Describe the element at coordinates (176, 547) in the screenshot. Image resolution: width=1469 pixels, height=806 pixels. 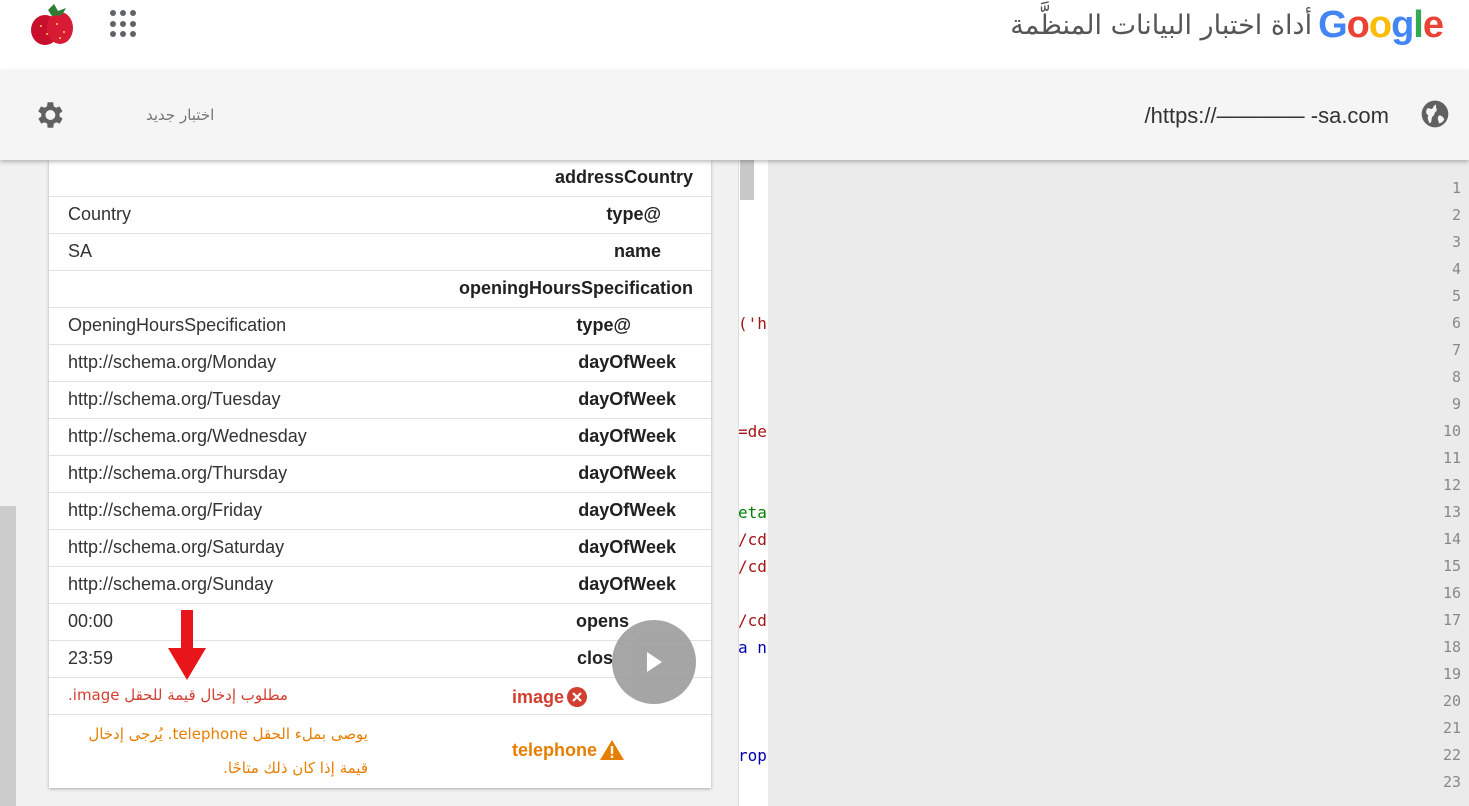
I see `row-value: http://schema.org/Saturday` at that location.